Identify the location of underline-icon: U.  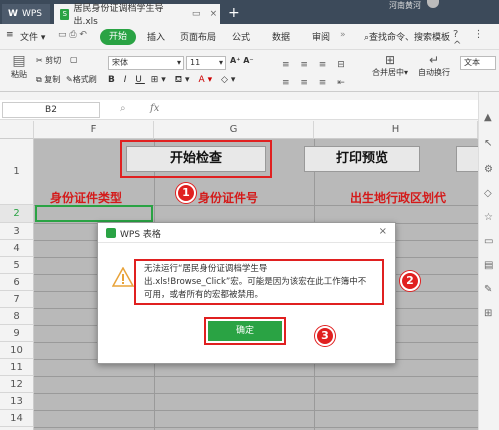
(140, 80).